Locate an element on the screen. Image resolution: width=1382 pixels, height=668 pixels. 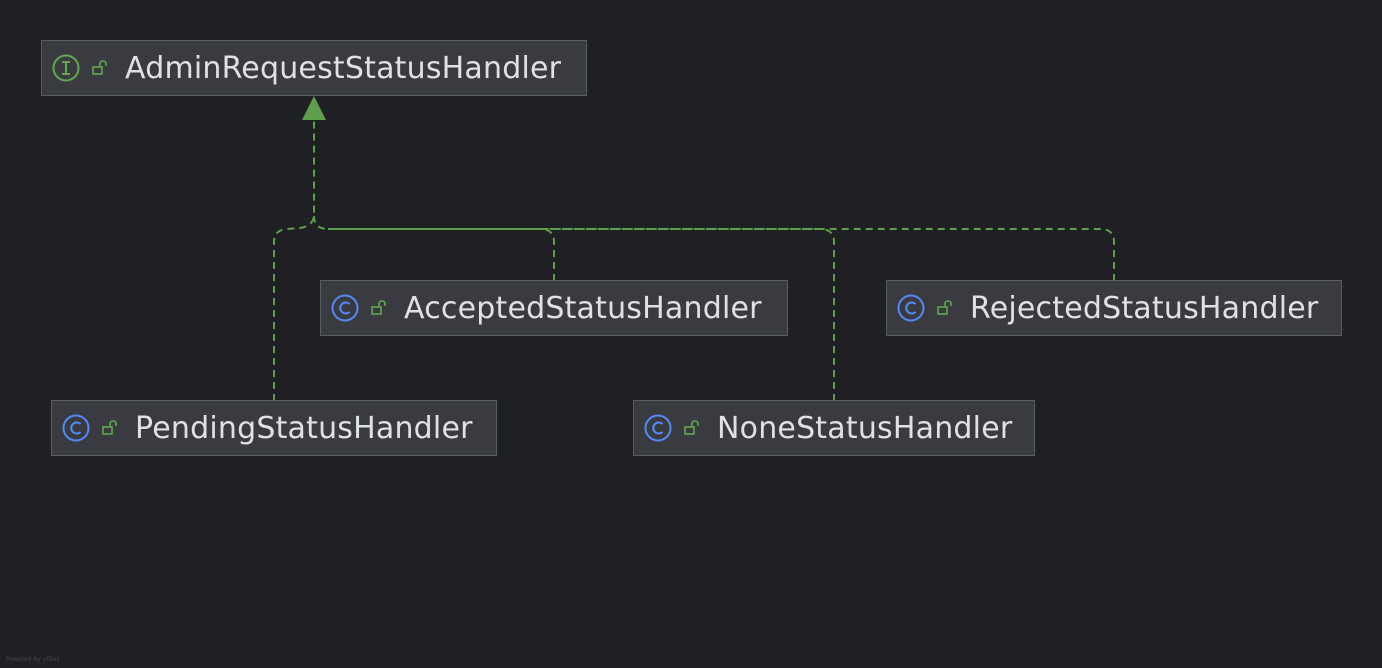
class-name: PendingStatusHandler is located at coordinates (304, 428).